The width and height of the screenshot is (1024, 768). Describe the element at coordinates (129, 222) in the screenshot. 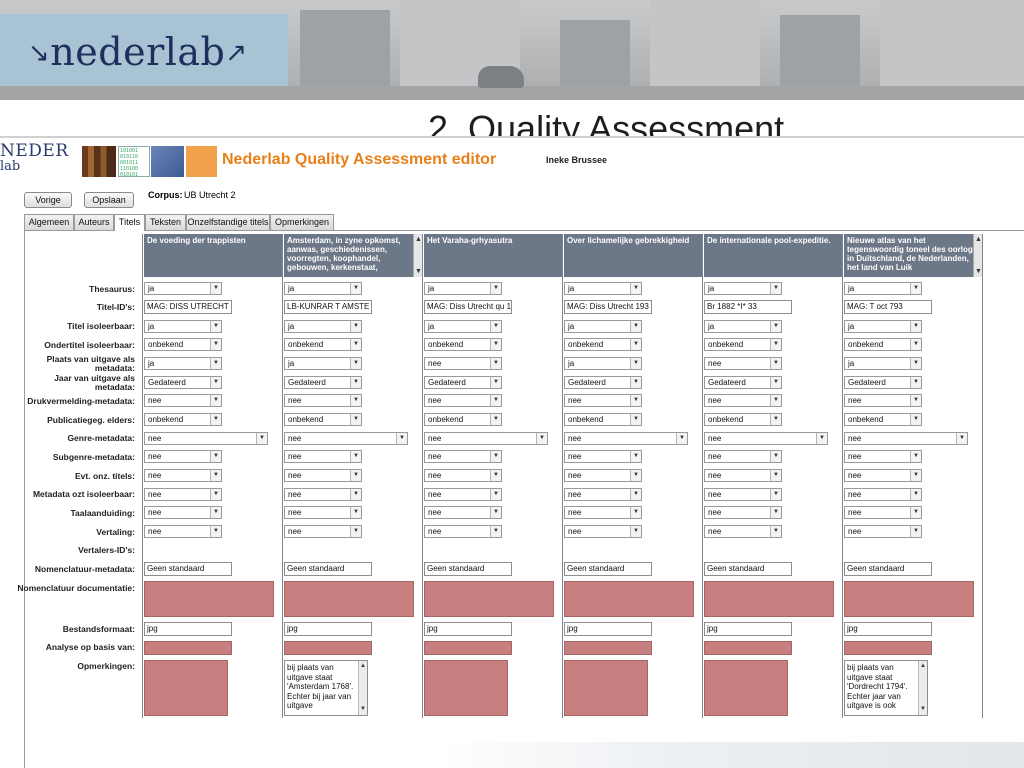

I see `tab-titels: Titels` at that location.